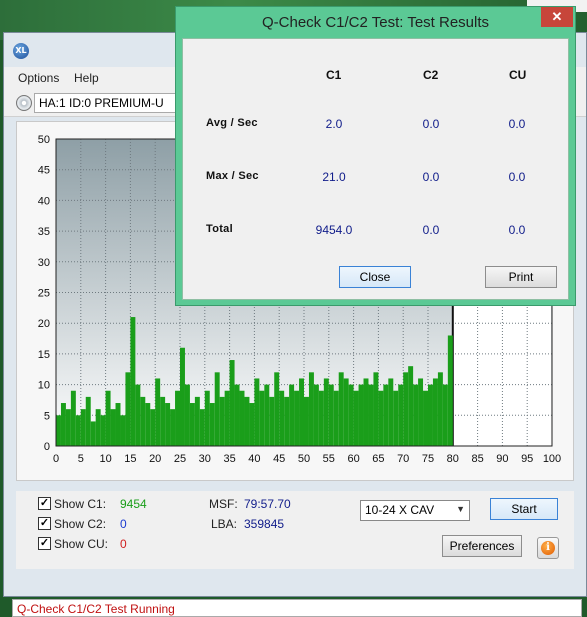  What do you see at coordinates (279, 459) in the screenshot?
I see `x-tick-label: 45` at bounding box center [279, 459].